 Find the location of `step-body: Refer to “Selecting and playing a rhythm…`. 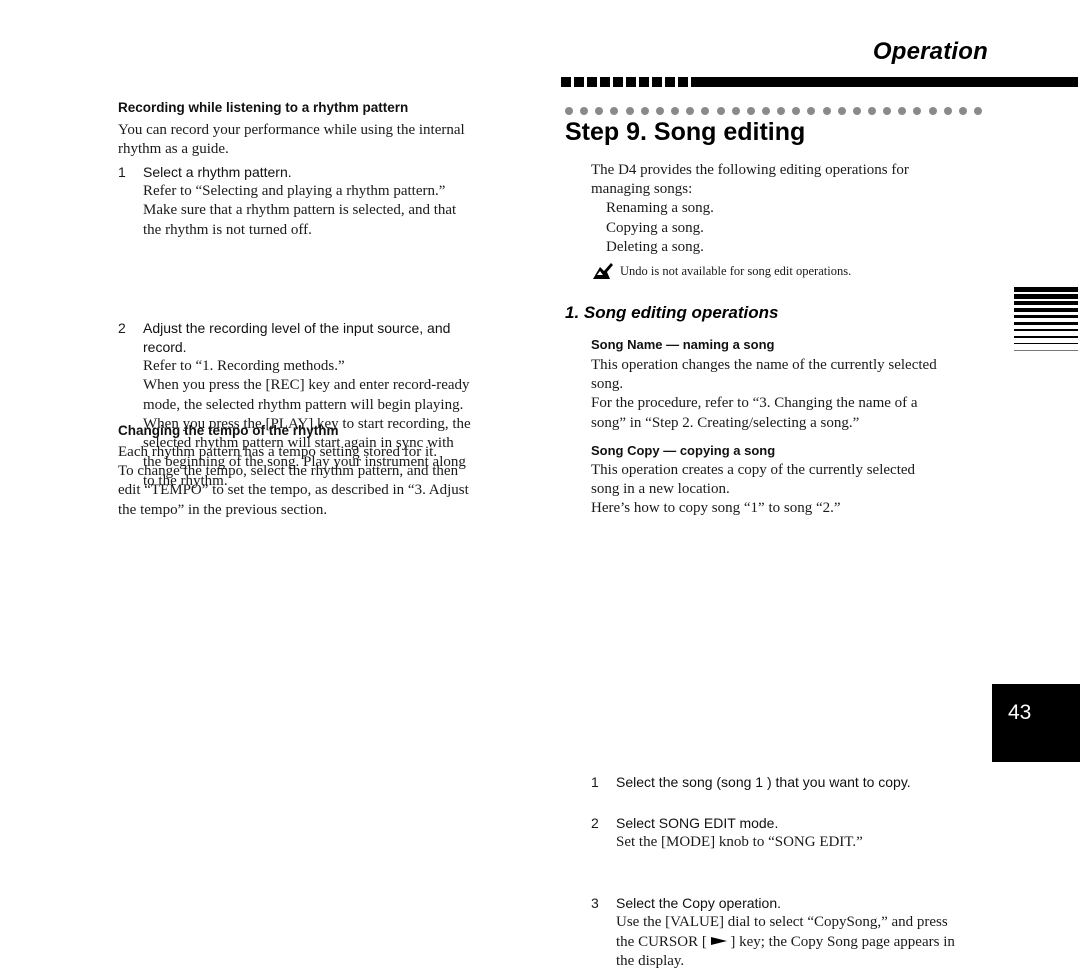

step-body: Refer to “Selecting and playing a rhythm… is located at coordinates (343, 211).